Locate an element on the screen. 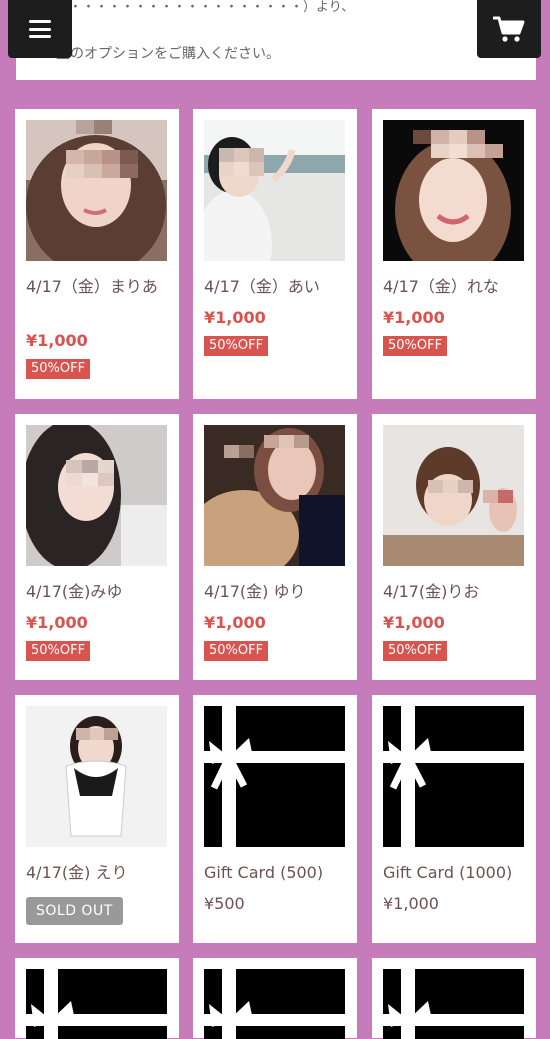 The image size is (550, 1039). shopping-cart-icon is located at coordinates (509, 29).